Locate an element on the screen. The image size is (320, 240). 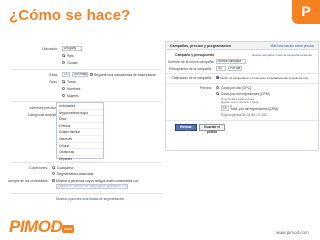
campaign-section-title: Campaña y presupuesto is located at coordinates (195, 55).